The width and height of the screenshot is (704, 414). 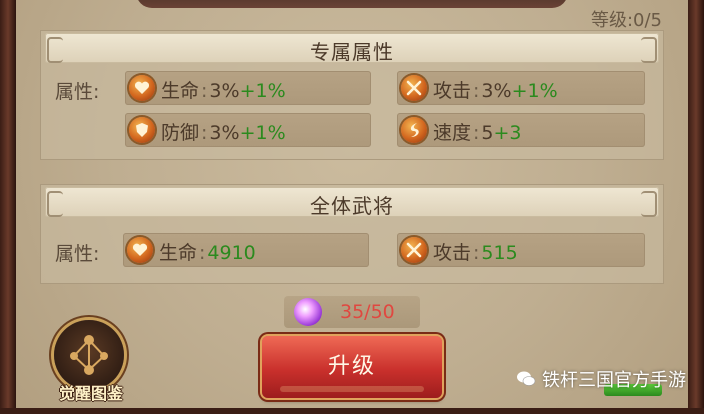 I want to click on stat-attack: 攻击:3%+1%, so click(x=521, y=88).